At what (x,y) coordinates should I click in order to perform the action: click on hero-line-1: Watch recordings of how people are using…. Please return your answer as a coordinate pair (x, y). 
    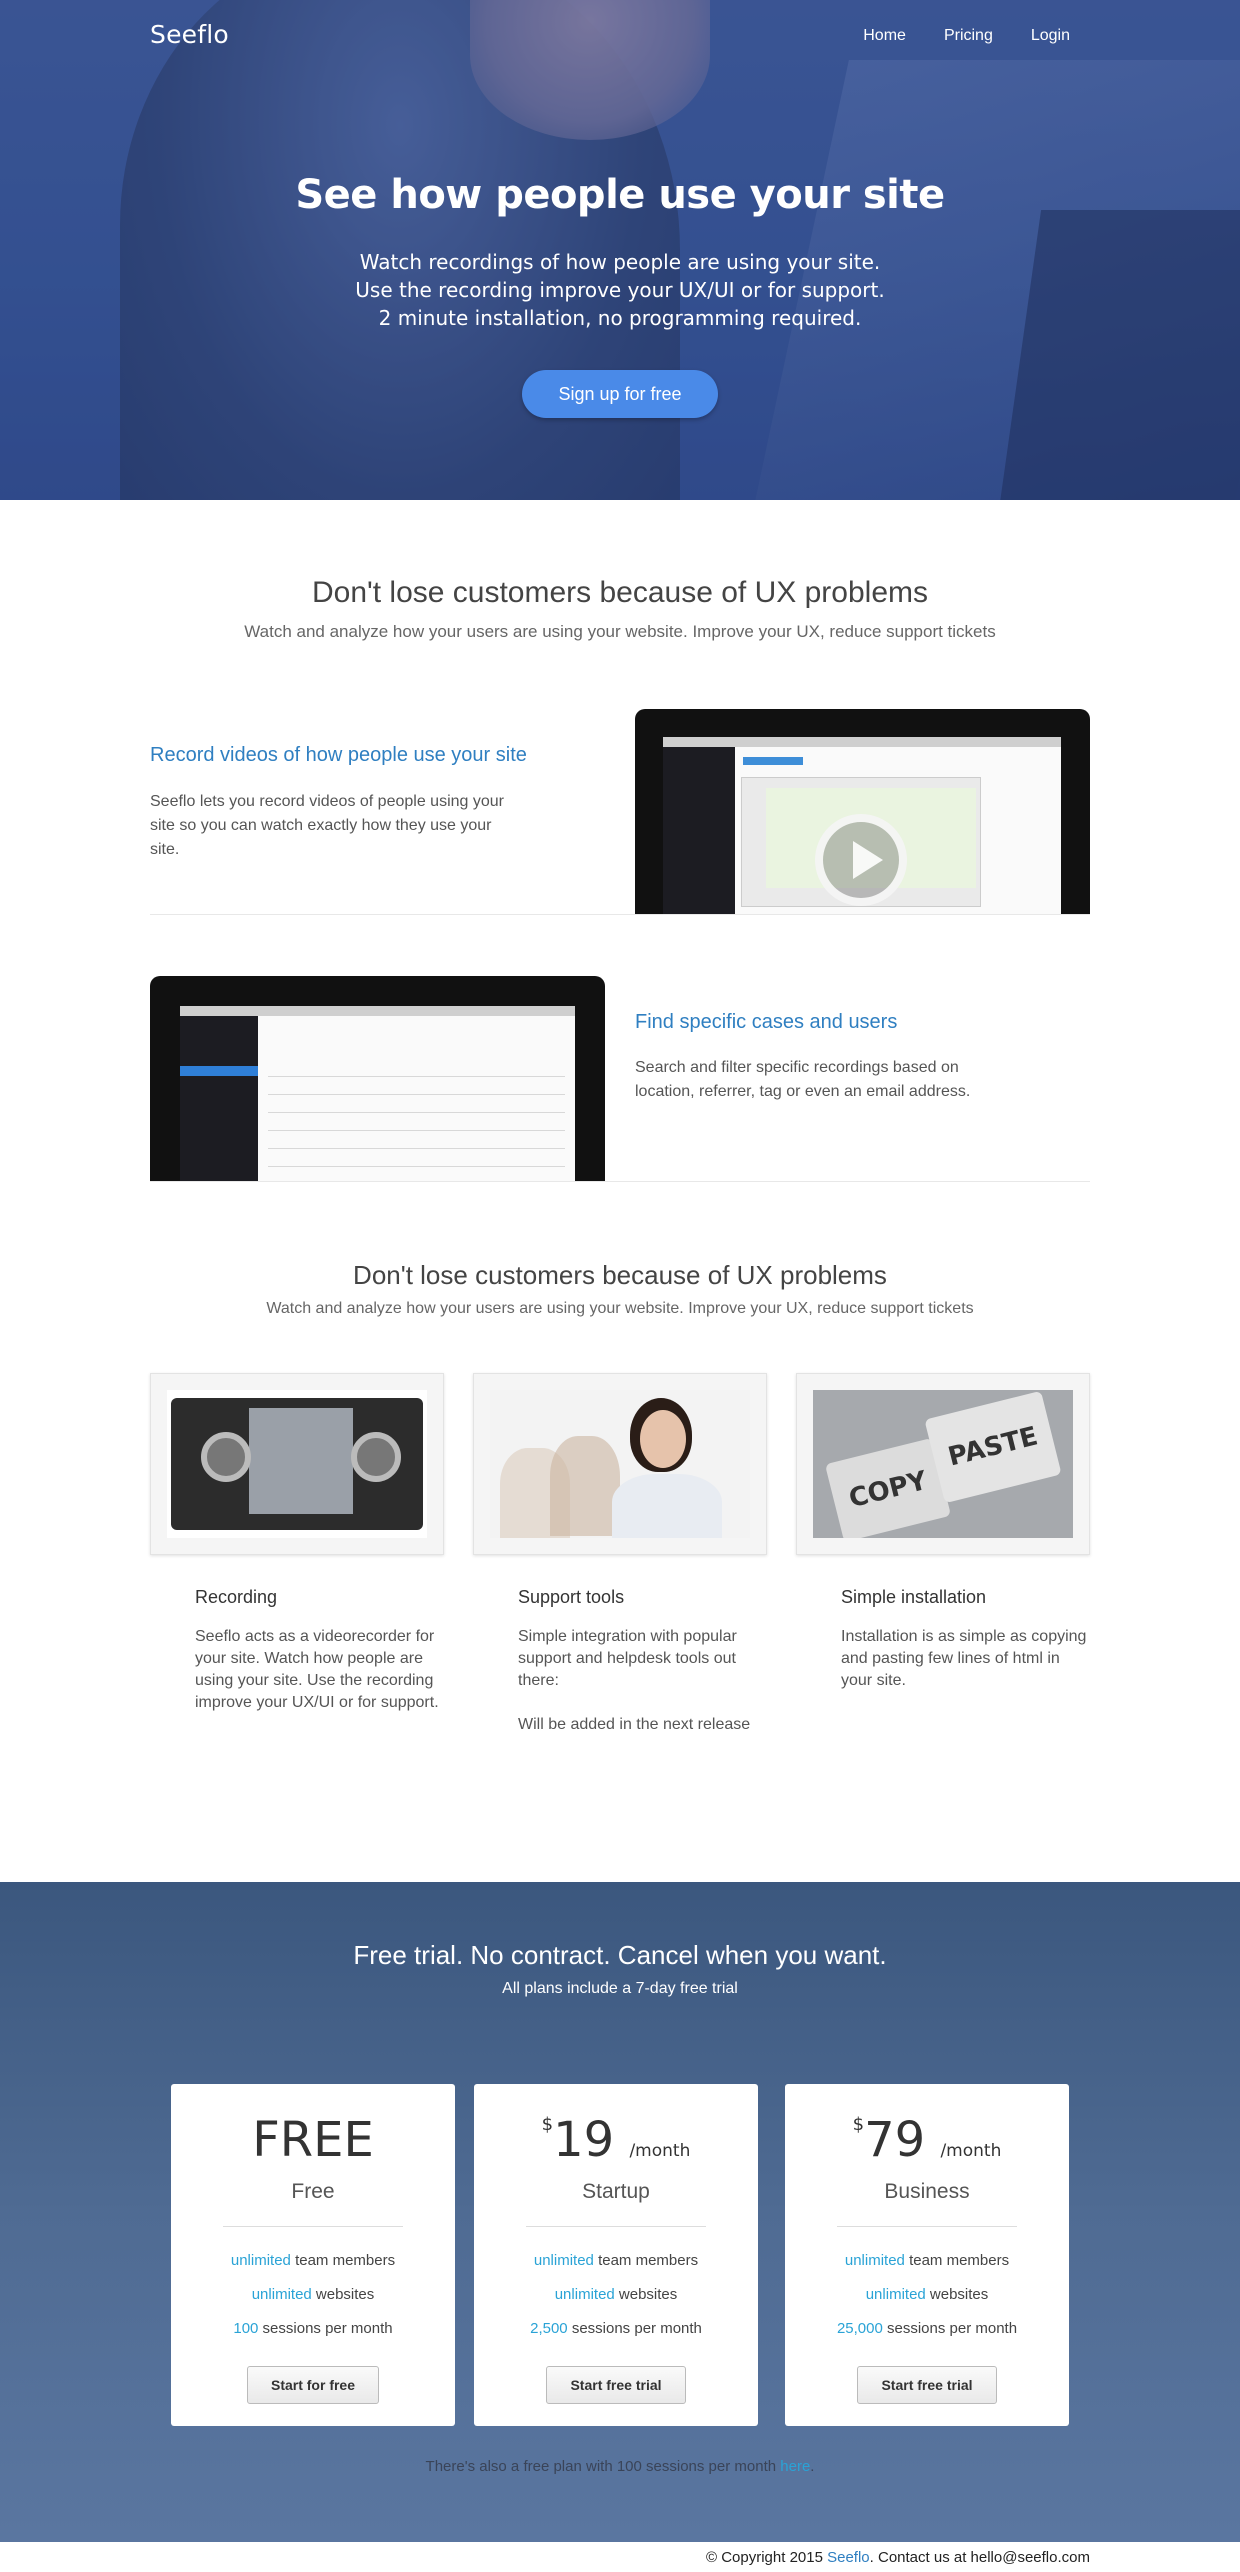
    Looking at the image, I should click on (620, 262).